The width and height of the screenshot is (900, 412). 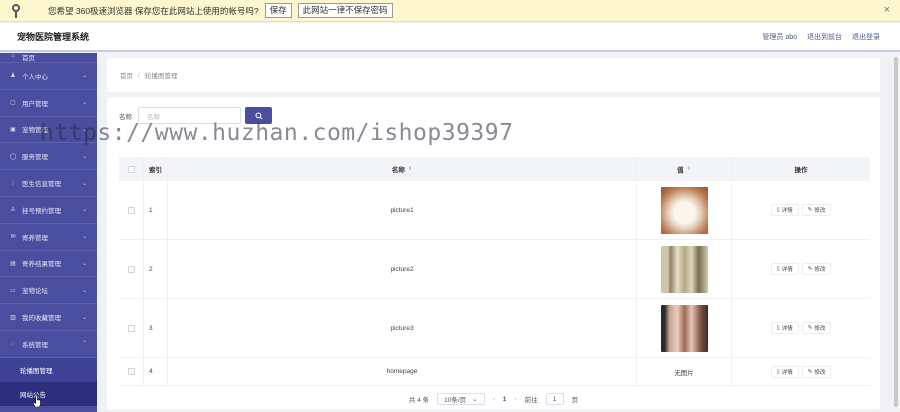 What do you see at coordinates (155, 169) in the screenshot?
I see `column-header-index: 索引` at bounding box center [155, 169].